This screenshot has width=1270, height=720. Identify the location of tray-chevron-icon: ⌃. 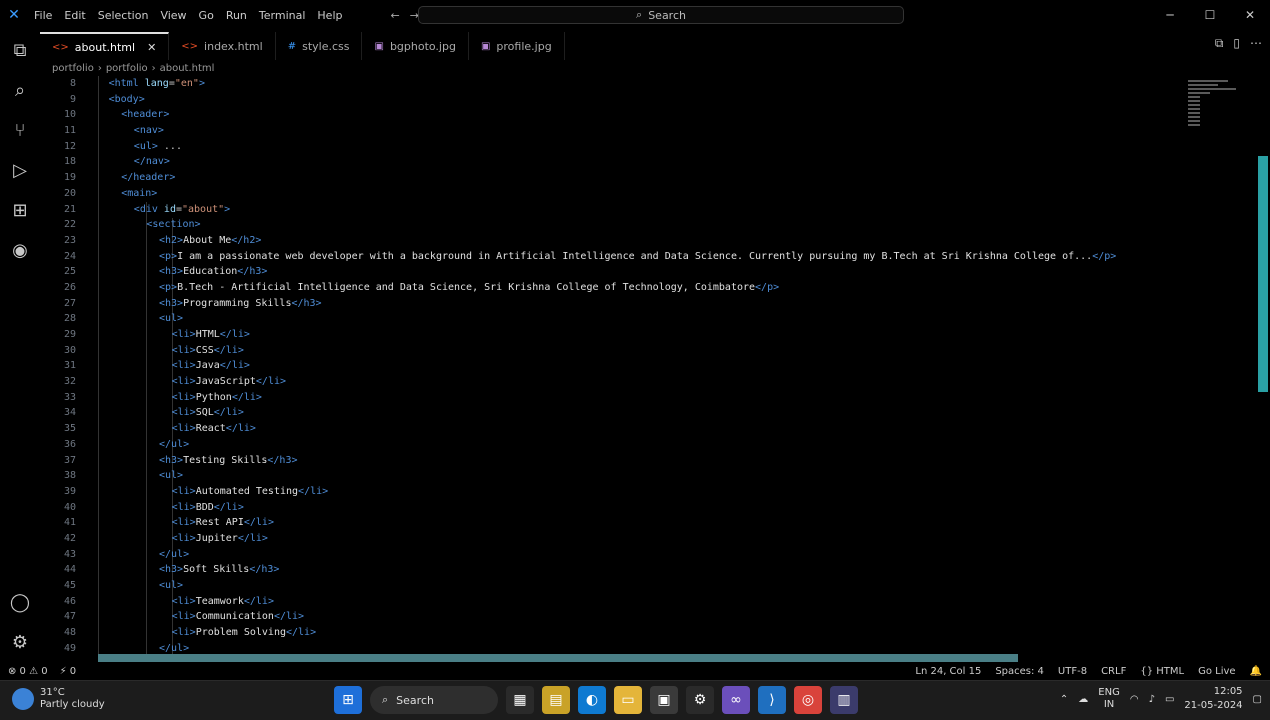
(1064, 699).